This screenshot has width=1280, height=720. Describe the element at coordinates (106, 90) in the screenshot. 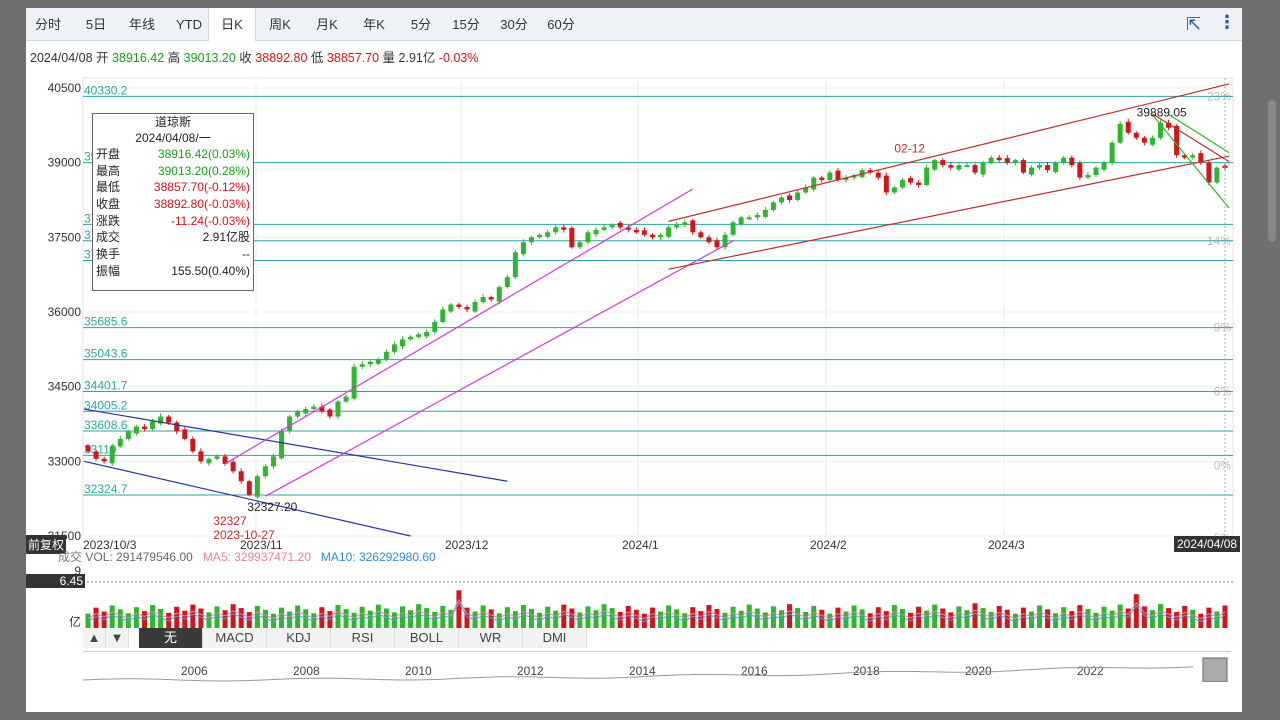

I see `level-label: 40330.2` at that location.